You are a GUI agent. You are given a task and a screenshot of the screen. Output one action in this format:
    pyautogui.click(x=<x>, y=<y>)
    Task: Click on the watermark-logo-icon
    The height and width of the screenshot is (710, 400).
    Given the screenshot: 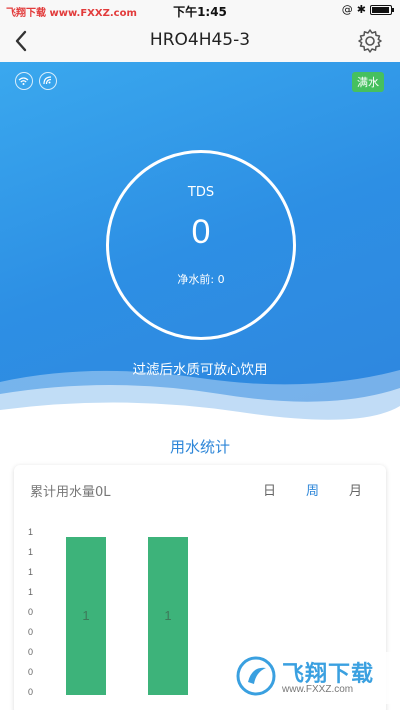 What is the action you would take?
    pyautogui.click(x=256, y=676)
    